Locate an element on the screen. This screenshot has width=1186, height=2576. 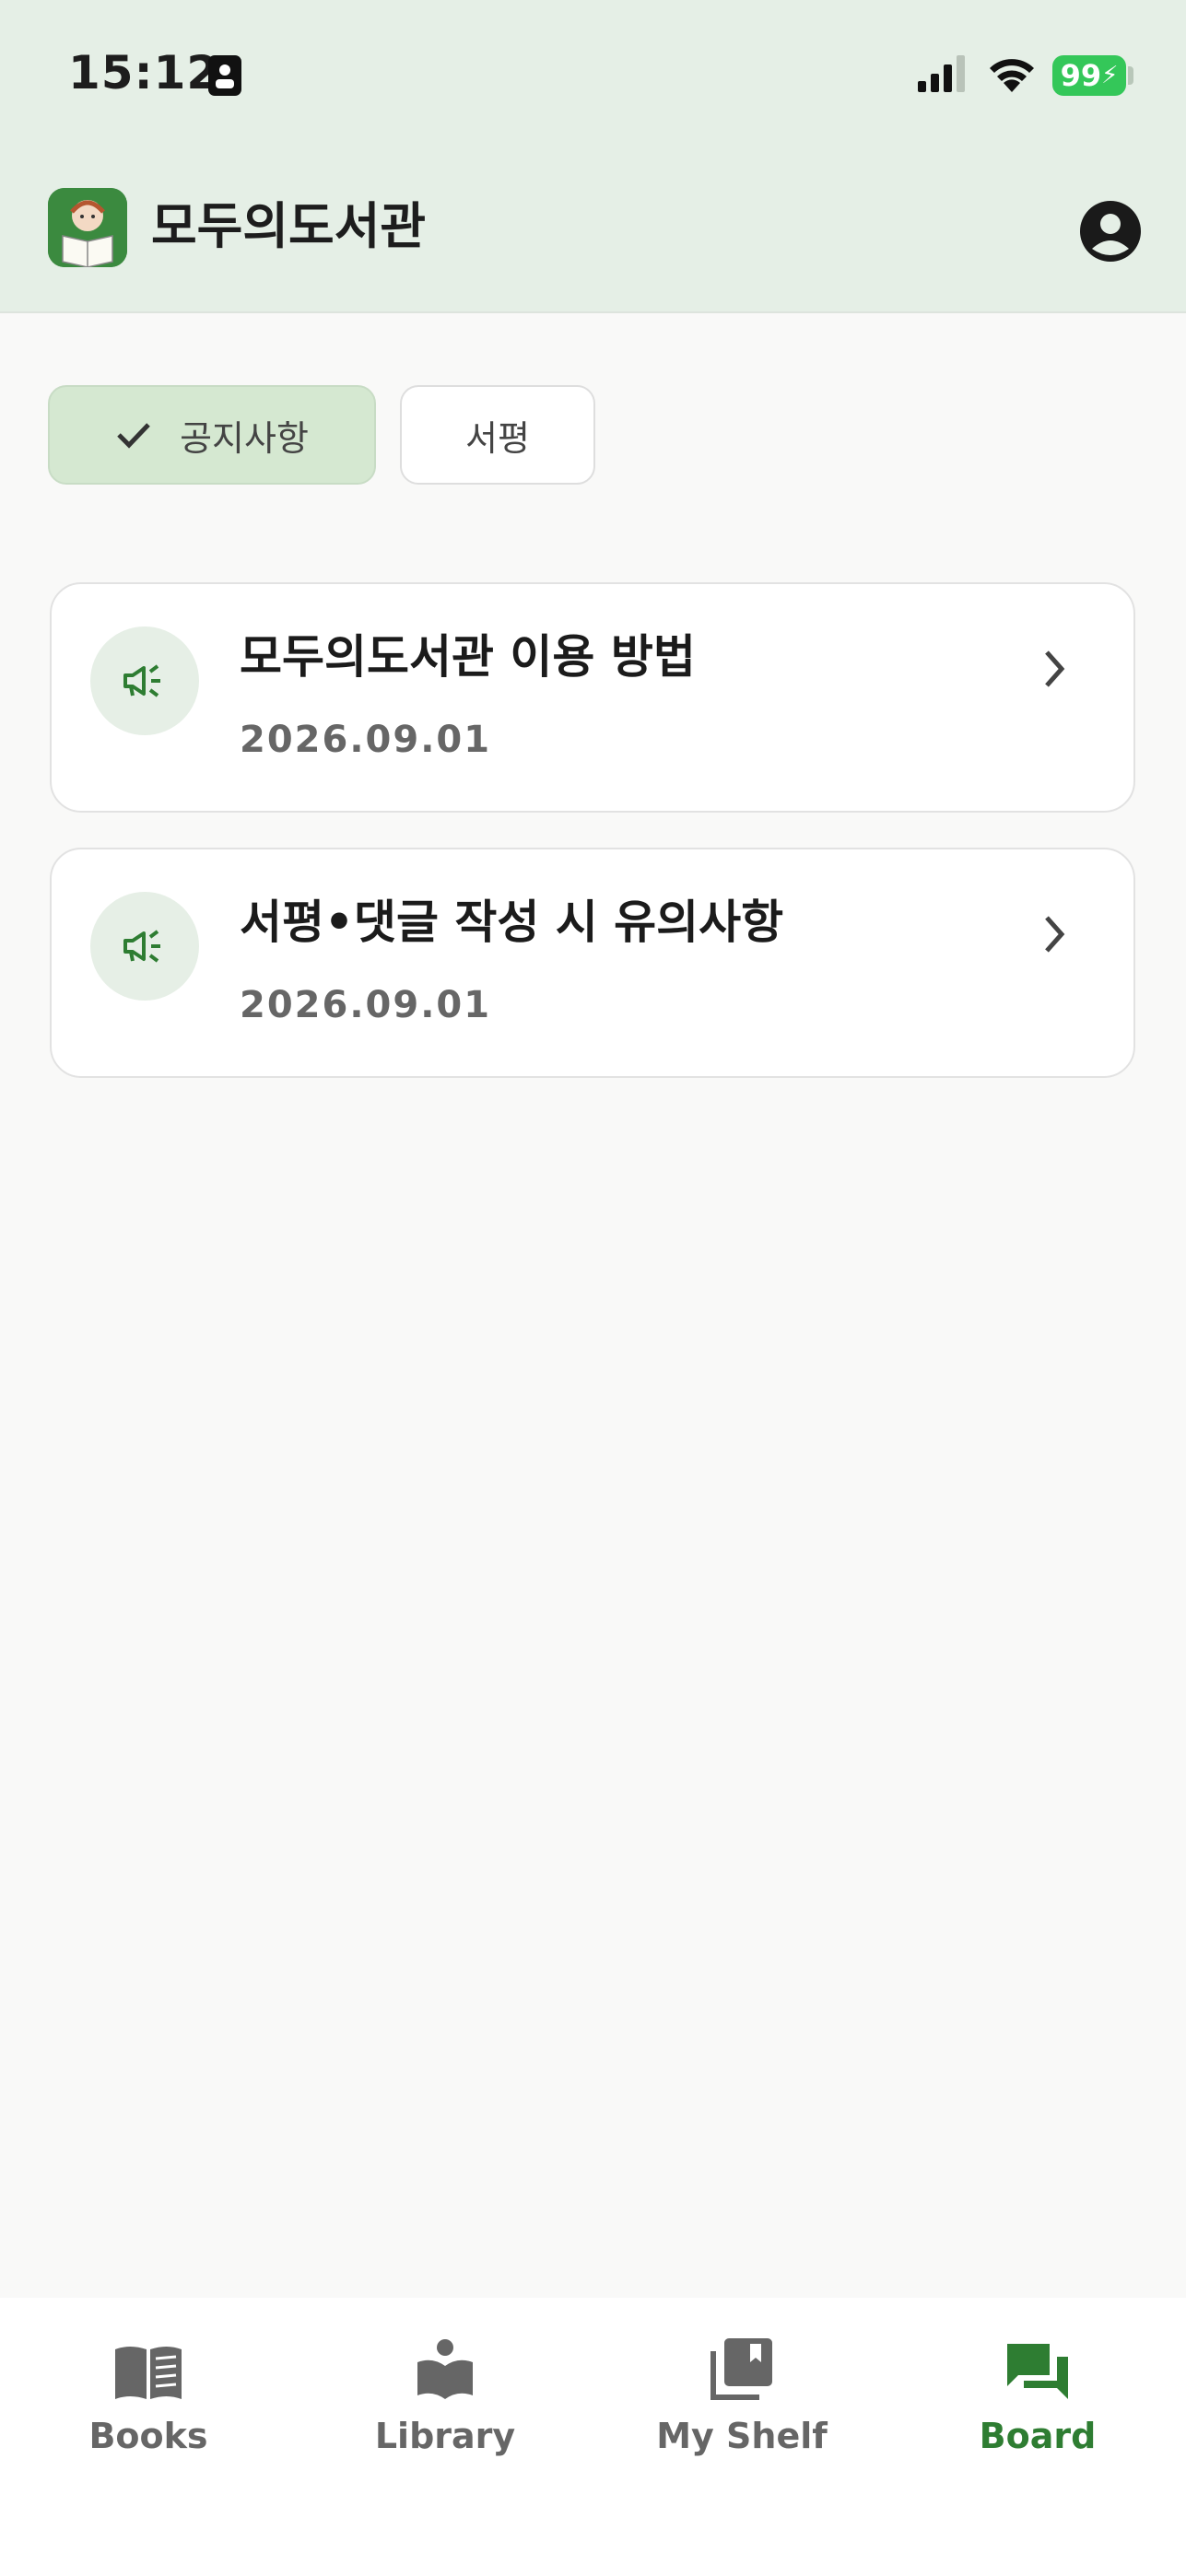
board-icon is located at coordinates (1037, 2371).